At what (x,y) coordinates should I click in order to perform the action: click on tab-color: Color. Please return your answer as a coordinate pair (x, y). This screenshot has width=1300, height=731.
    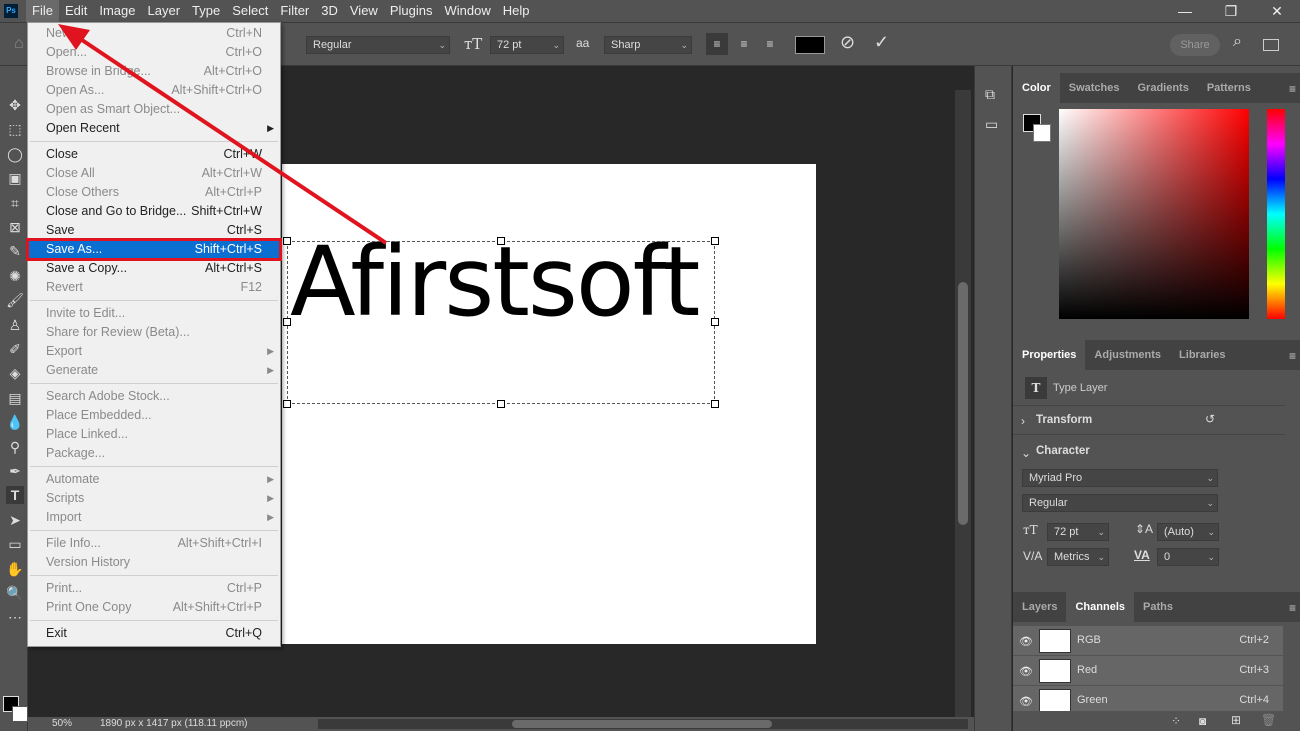
    Looking at the image, I should click on (1036, 88).